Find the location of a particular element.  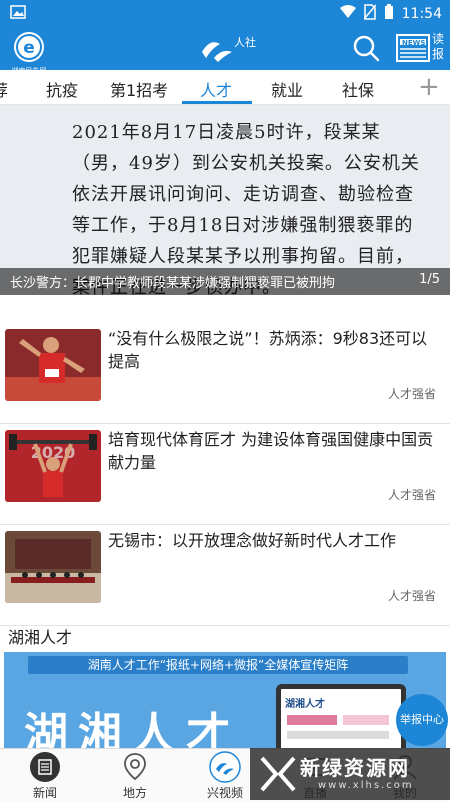

nav-label: 地方 is located at coordinates (134, 793).